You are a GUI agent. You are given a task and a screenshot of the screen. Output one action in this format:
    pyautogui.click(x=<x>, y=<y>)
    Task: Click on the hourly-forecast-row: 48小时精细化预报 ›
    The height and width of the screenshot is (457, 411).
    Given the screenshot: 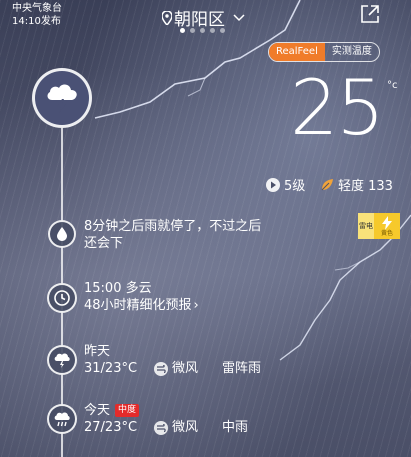 What is the action you would take?
    pyautogui.click(x=141, y=305)
    